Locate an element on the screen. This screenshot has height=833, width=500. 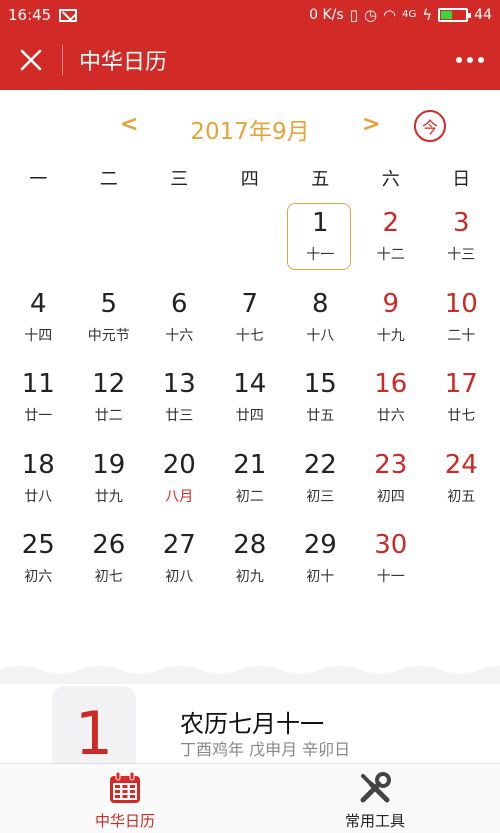
lunar-date: 廿九 is located at coordinates (108, 496).